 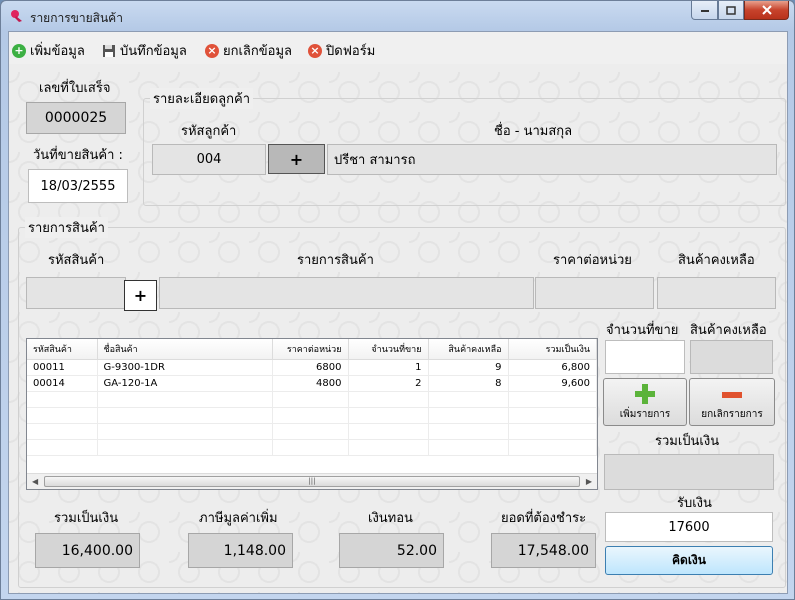 I want to click on close-button, so click(x=766, y=10).